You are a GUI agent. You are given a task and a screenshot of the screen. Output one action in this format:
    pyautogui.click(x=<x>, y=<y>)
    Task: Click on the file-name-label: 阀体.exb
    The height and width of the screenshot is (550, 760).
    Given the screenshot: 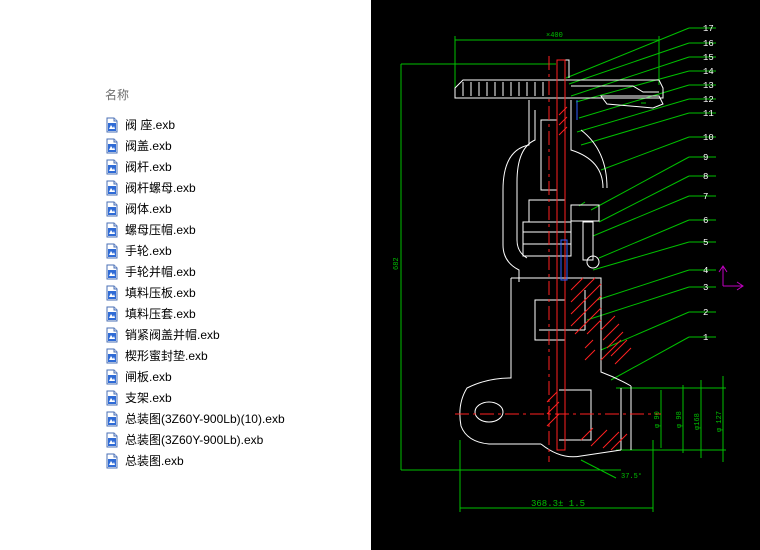 What is the action you would take?
    pyautogui.click(x=148, y=209)
    